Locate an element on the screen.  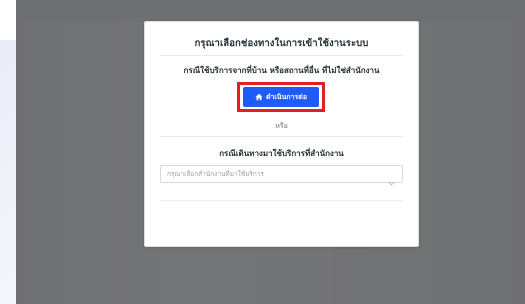
chevron-down-icon is located at coordinates (391, 178).